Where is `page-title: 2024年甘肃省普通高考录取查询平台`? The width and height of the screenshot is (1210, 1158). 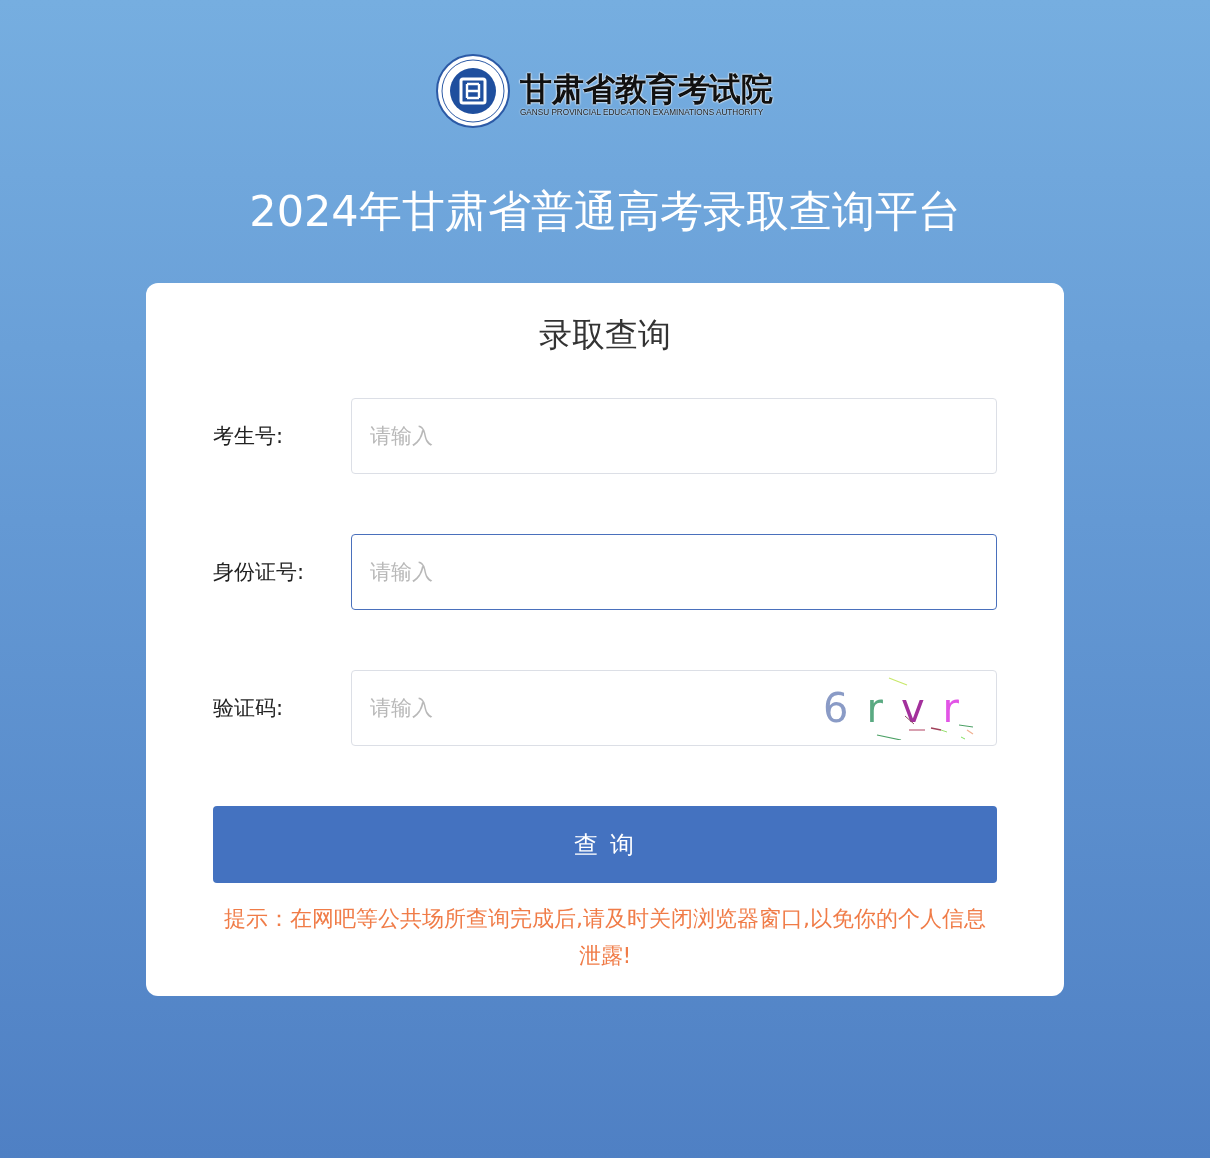
page-title: 2024年甘肃省普通高考录取查询平台 is located at coordinates (605, 211).